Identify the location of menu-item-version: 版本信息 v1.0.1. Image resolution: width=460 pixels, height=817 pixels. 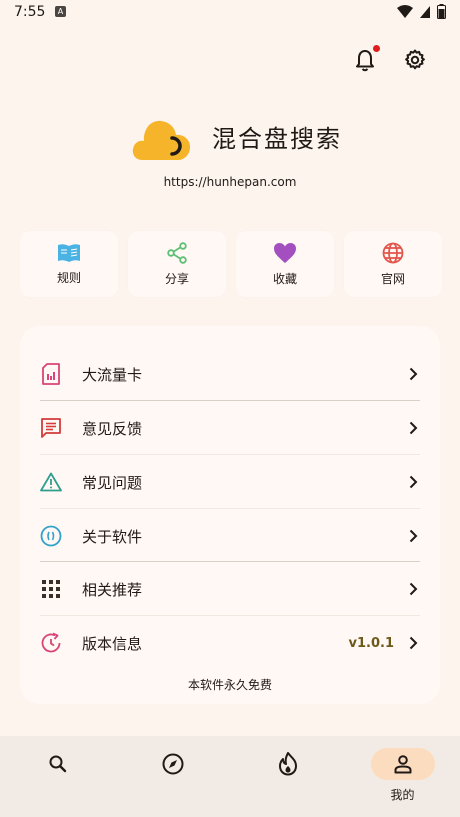
(230, 643).